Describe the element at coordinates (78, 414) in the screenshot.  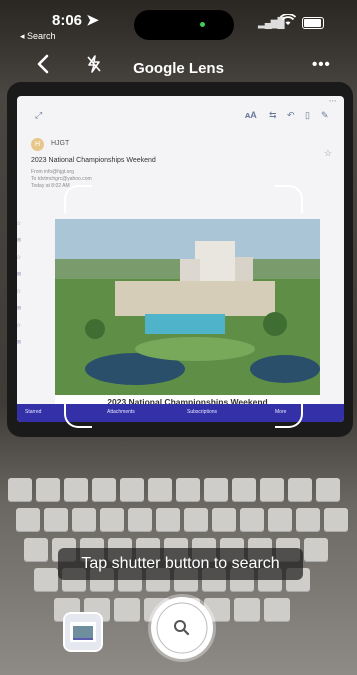
I see `viewfinder-corner-bl` at that location.